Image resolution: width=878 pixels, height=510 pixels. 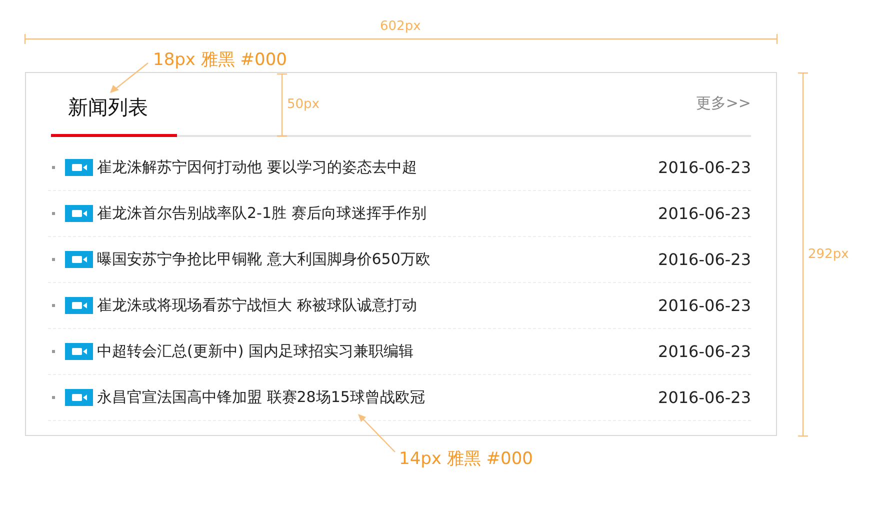 What do you see at coordinates (377, 259) in the screenshot?
I see `news-headline-link: 曝国安苏宁争抢比甲铜靴 意大利国脚身价650万欧` at bounding box center [377, 259].